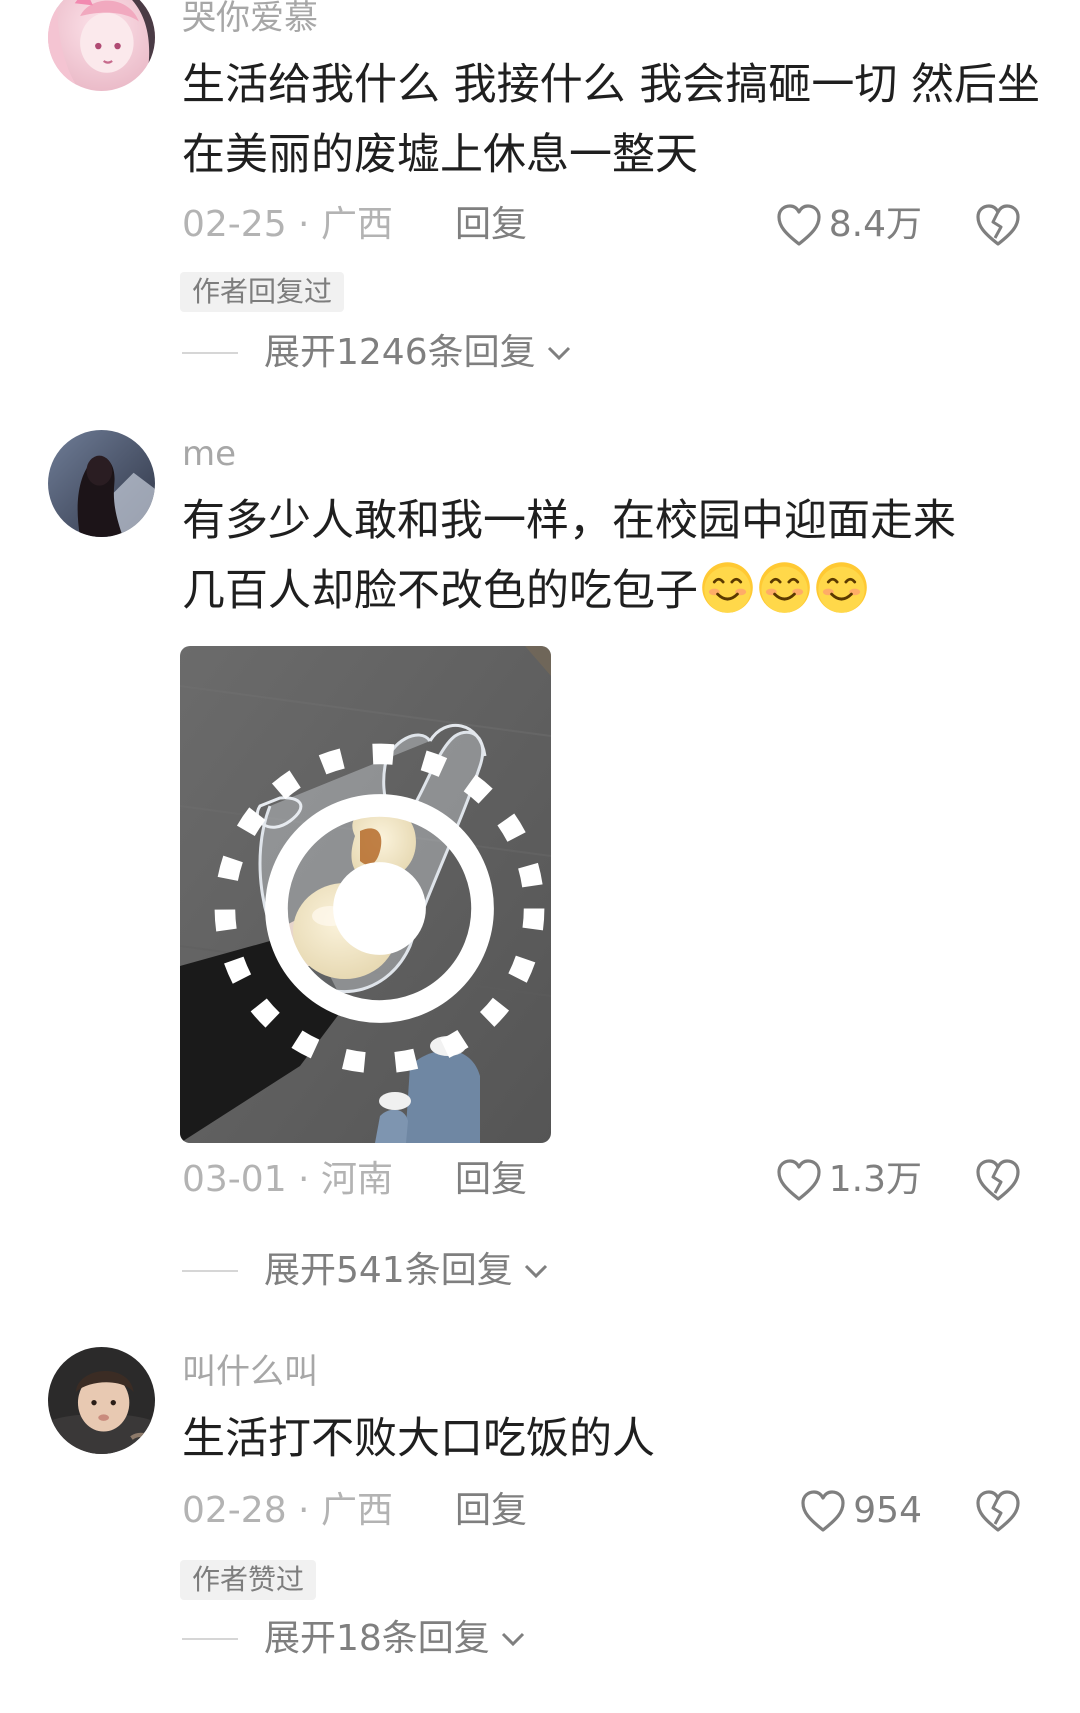 The image size is (1080, 1713). What do you see at coordinates (887, 1510) in the screenshot?
I see `like-count: 954` at bounding box center [887, 1510].